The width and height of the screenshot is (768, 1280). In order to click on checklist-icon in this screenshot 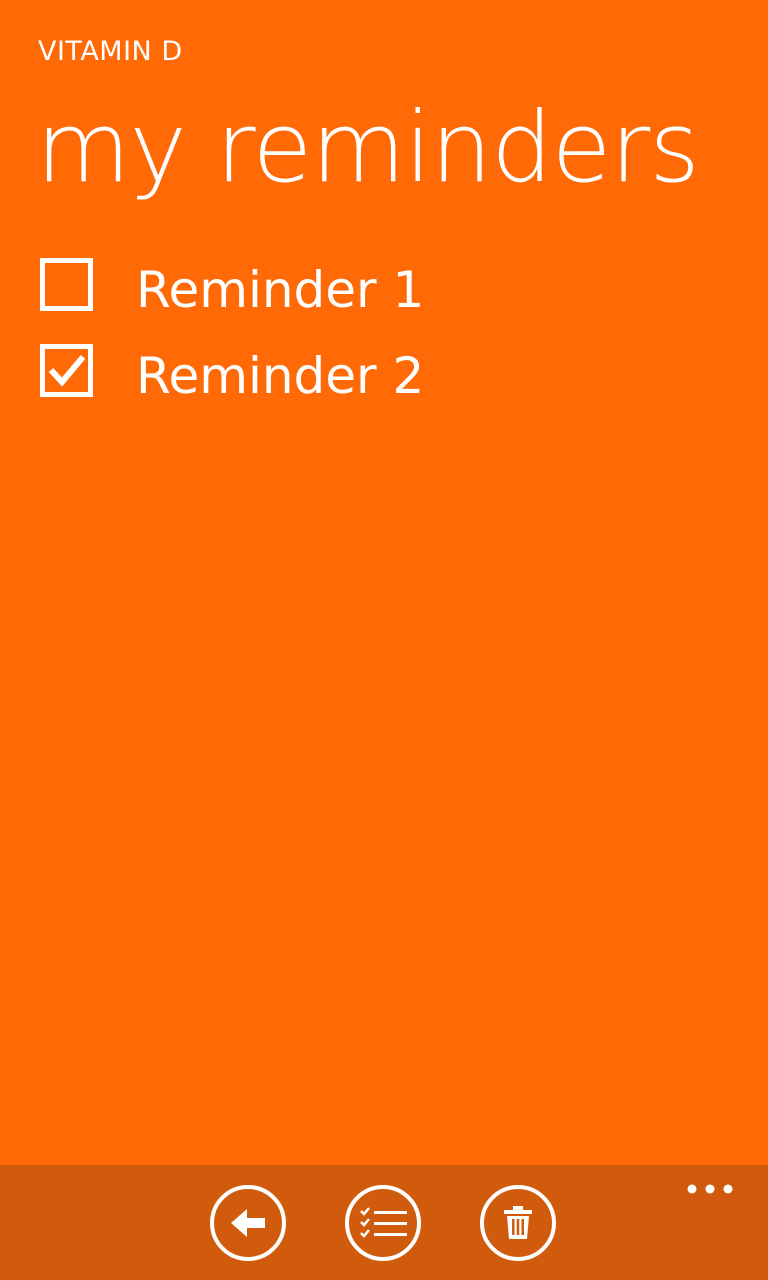, I will do `click(383, 1223)`.